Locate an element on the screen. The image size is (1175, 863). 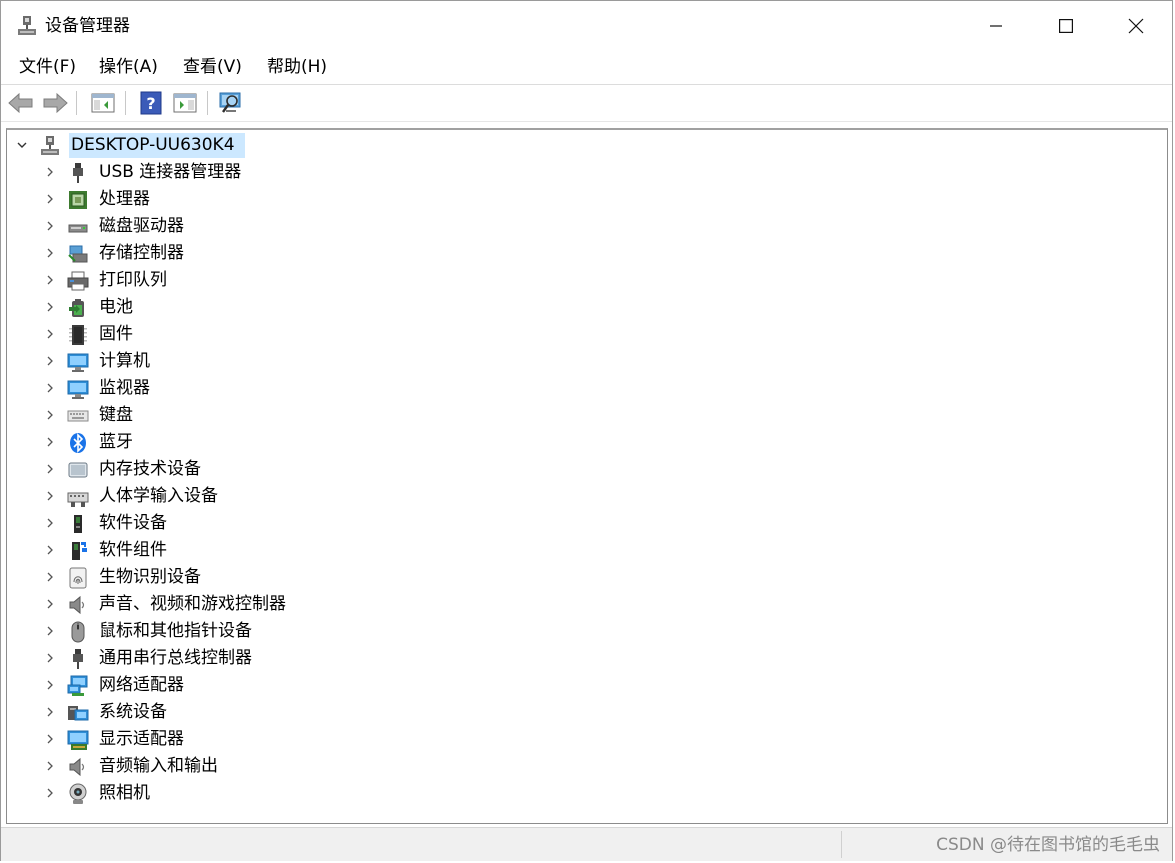
keyboard-icon is located at coordinates (78, 416).